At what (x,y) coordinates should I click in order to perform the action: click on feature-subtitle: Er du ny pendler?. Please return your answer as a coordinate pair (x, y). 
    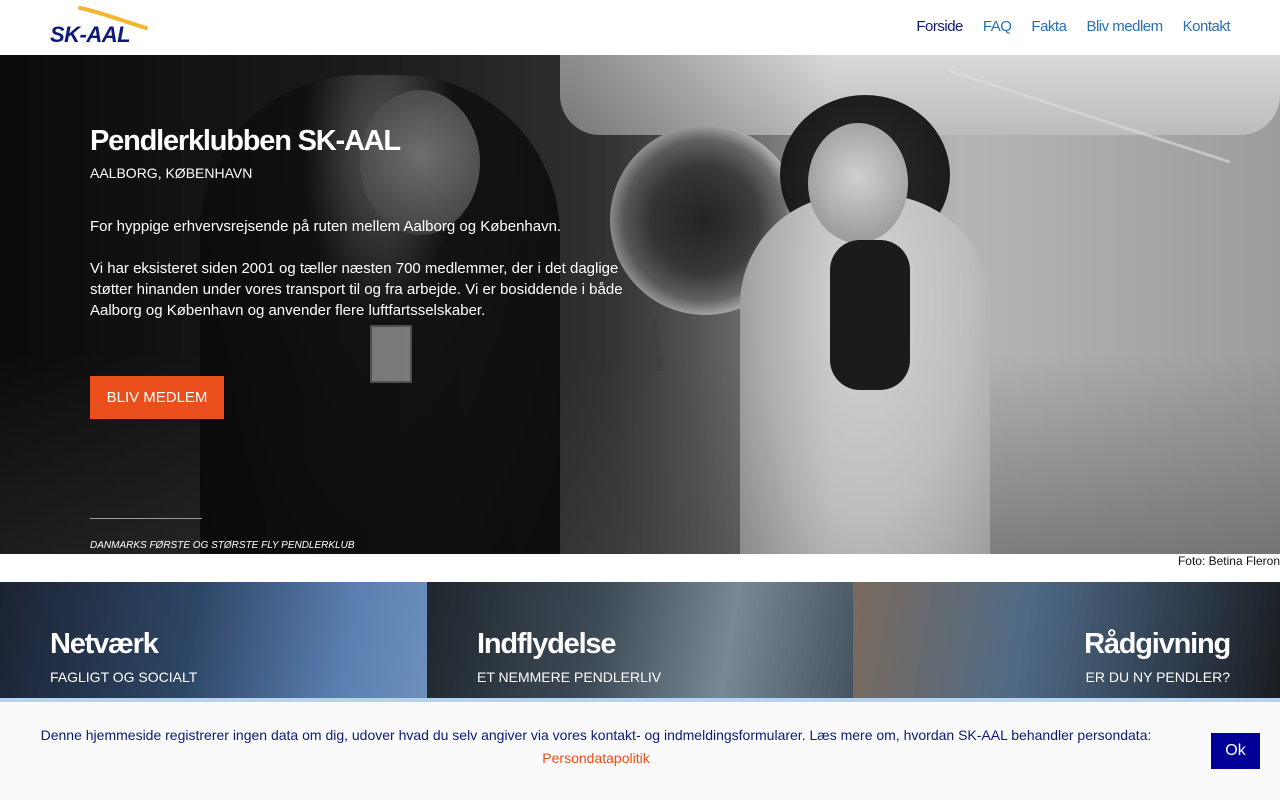
    Looking at the image, I should click on (1157, 677).